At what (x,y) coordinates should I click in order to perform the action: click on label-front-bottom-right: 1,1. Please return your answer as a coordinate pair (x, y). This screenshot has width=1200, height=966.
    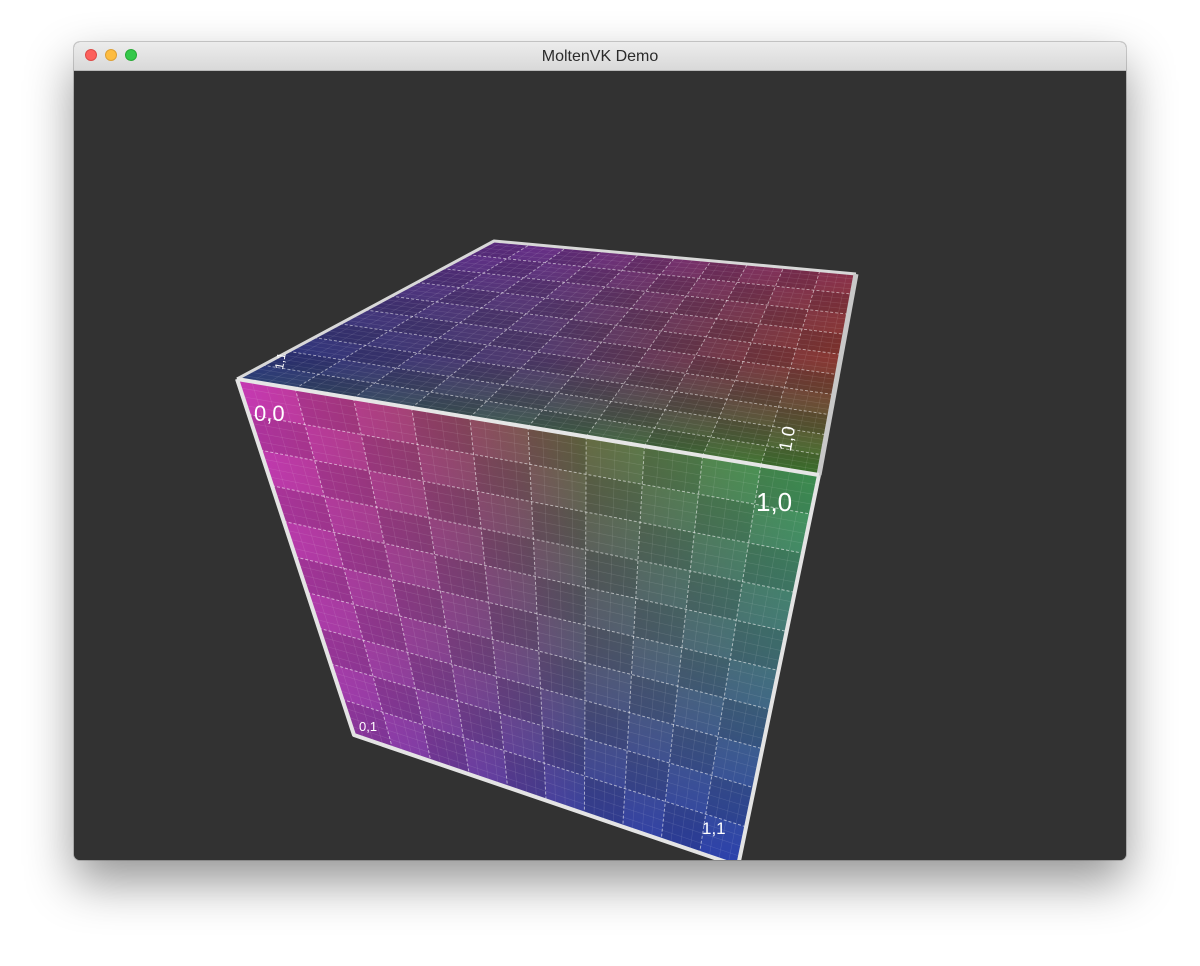
    Looking at the image, I should click on (714, 828).